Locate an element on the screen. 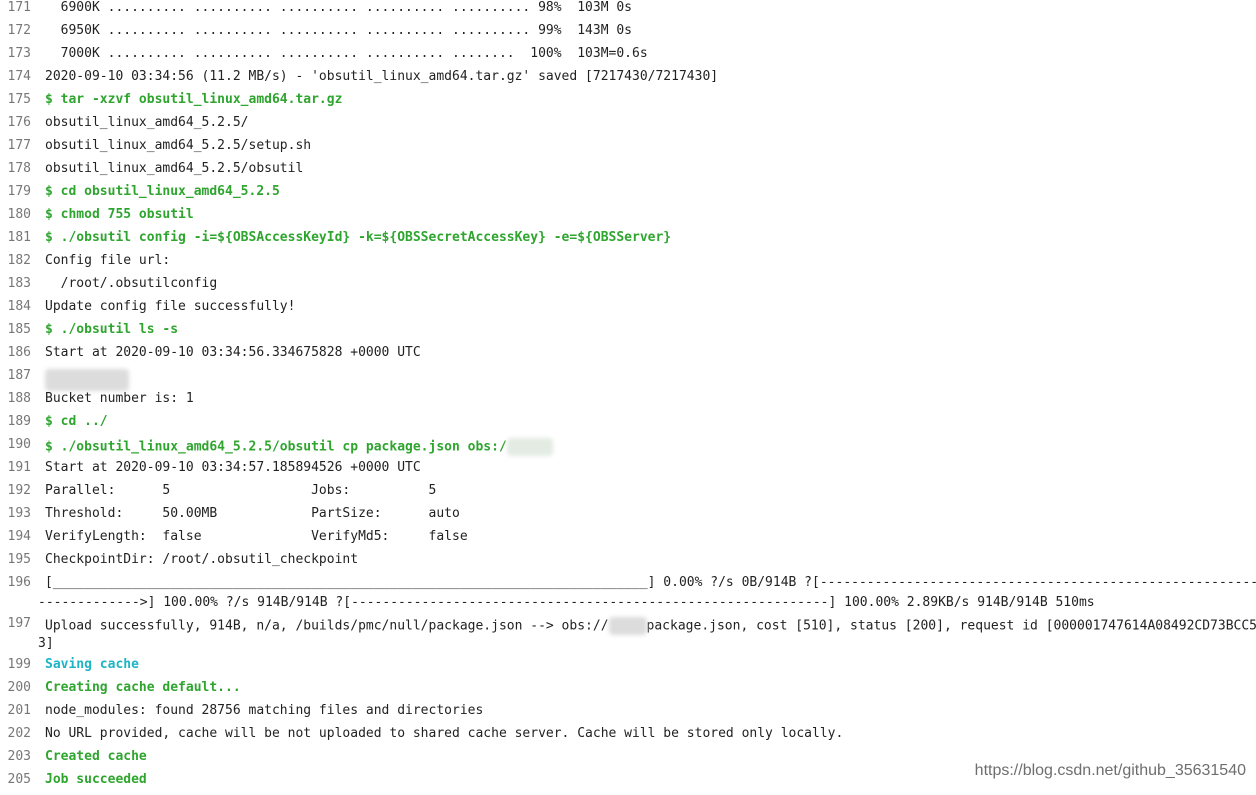 Image resolution: width=1256 pixels, height=795 pixels. line-number: 184 is located at coordinates (19, 306).